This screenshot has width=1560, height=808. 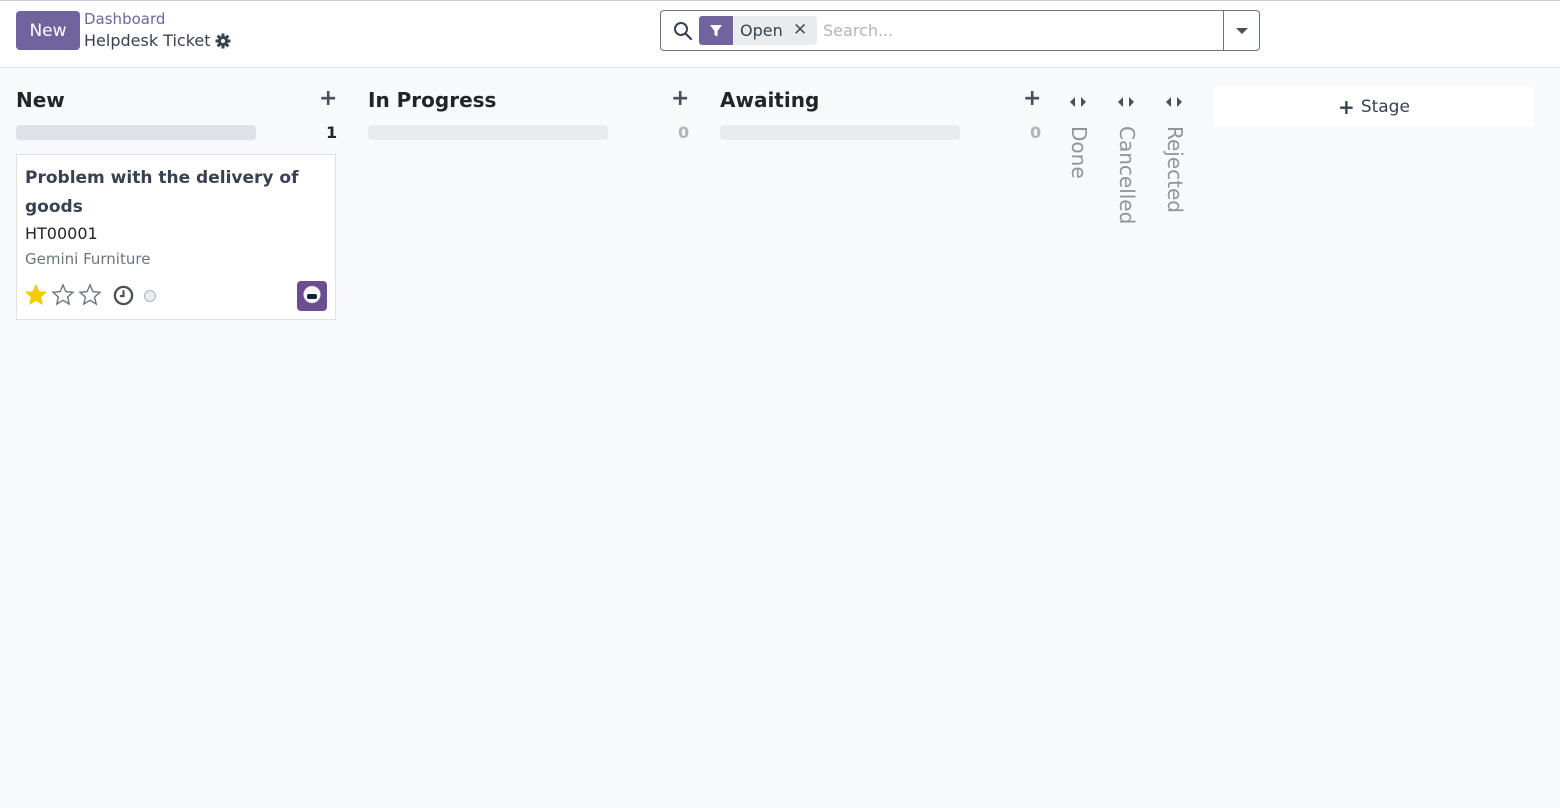 I want to click on ticket-reference: HT00001, so click(x=61, y=233).